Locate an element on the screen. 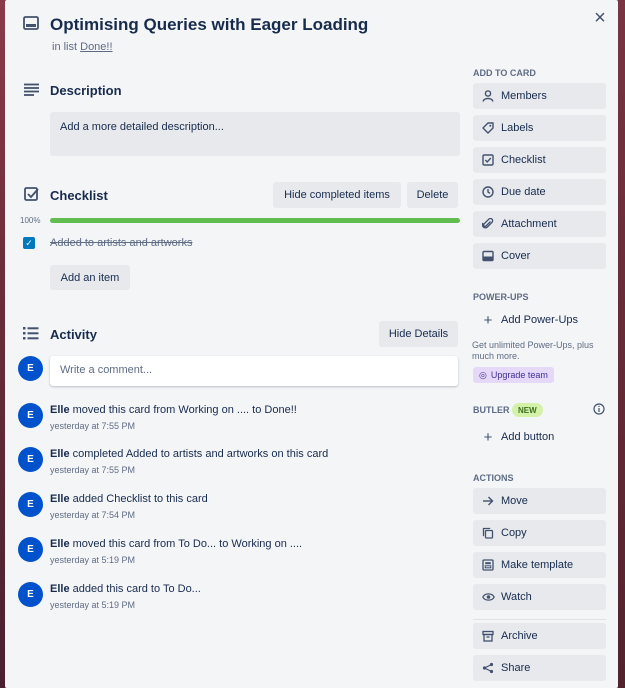  due-date-button: Due date is located at coordinates (539, 192).